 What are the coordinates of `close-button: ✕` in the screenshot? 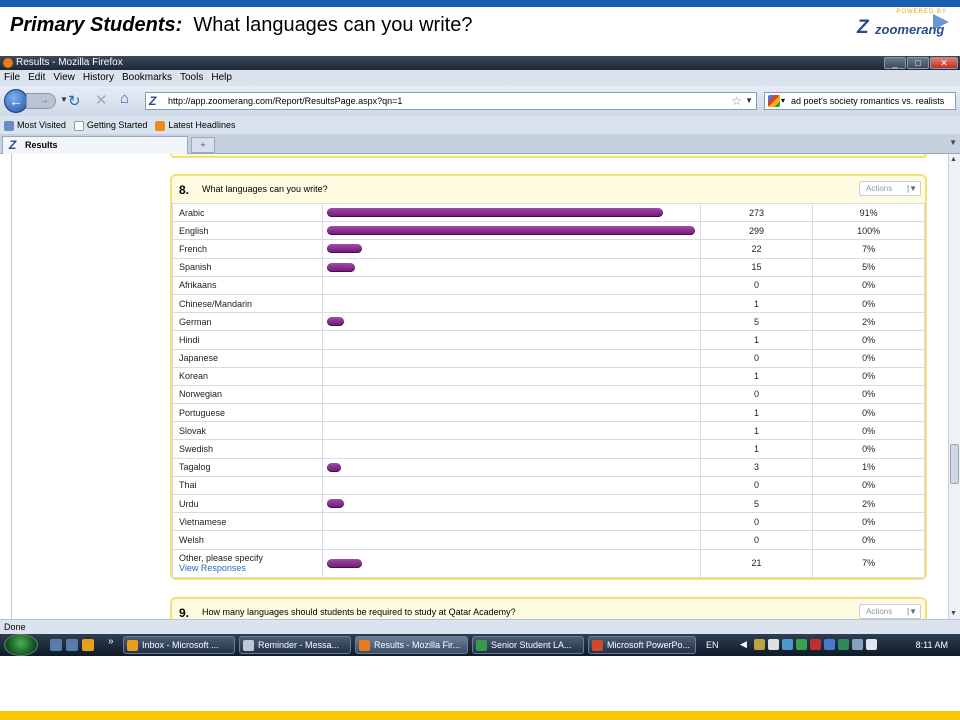 It's located at (944, 63).